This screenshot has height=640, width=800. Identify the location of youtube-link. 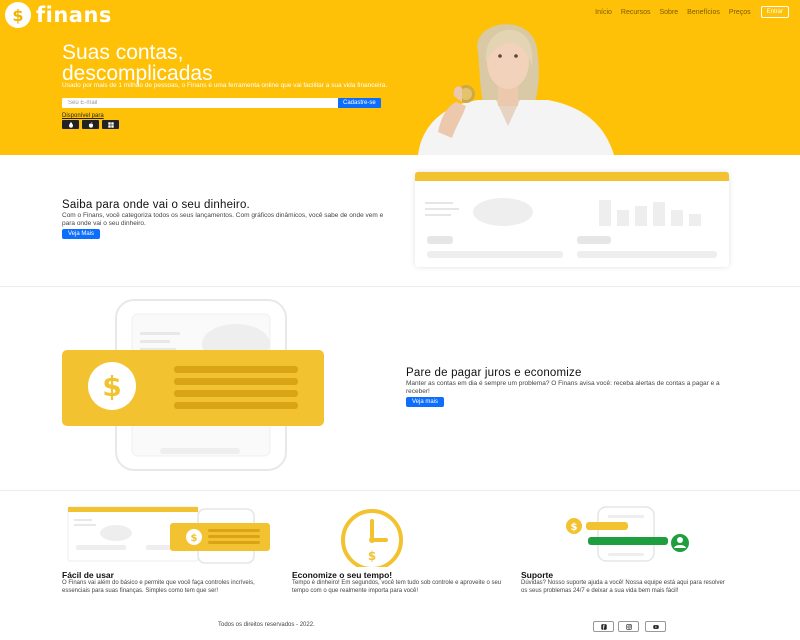
(655, 626).